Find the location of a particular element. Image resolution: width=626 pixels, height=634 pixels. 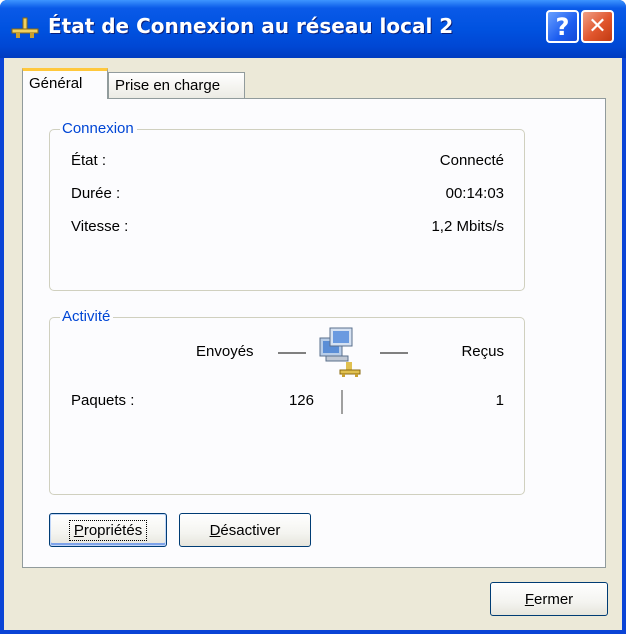

proprietes-button: Propriétés is located at coordinates (108, 530).